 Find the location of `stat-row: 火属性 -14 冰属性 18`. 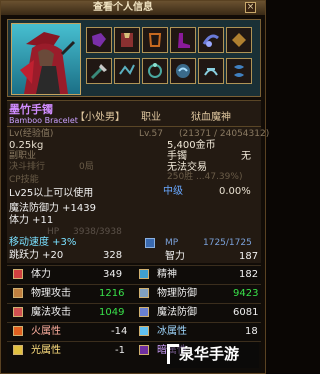

stat-row: 火属性 -14 冰属性 18 is located at coordinates (134, 331).